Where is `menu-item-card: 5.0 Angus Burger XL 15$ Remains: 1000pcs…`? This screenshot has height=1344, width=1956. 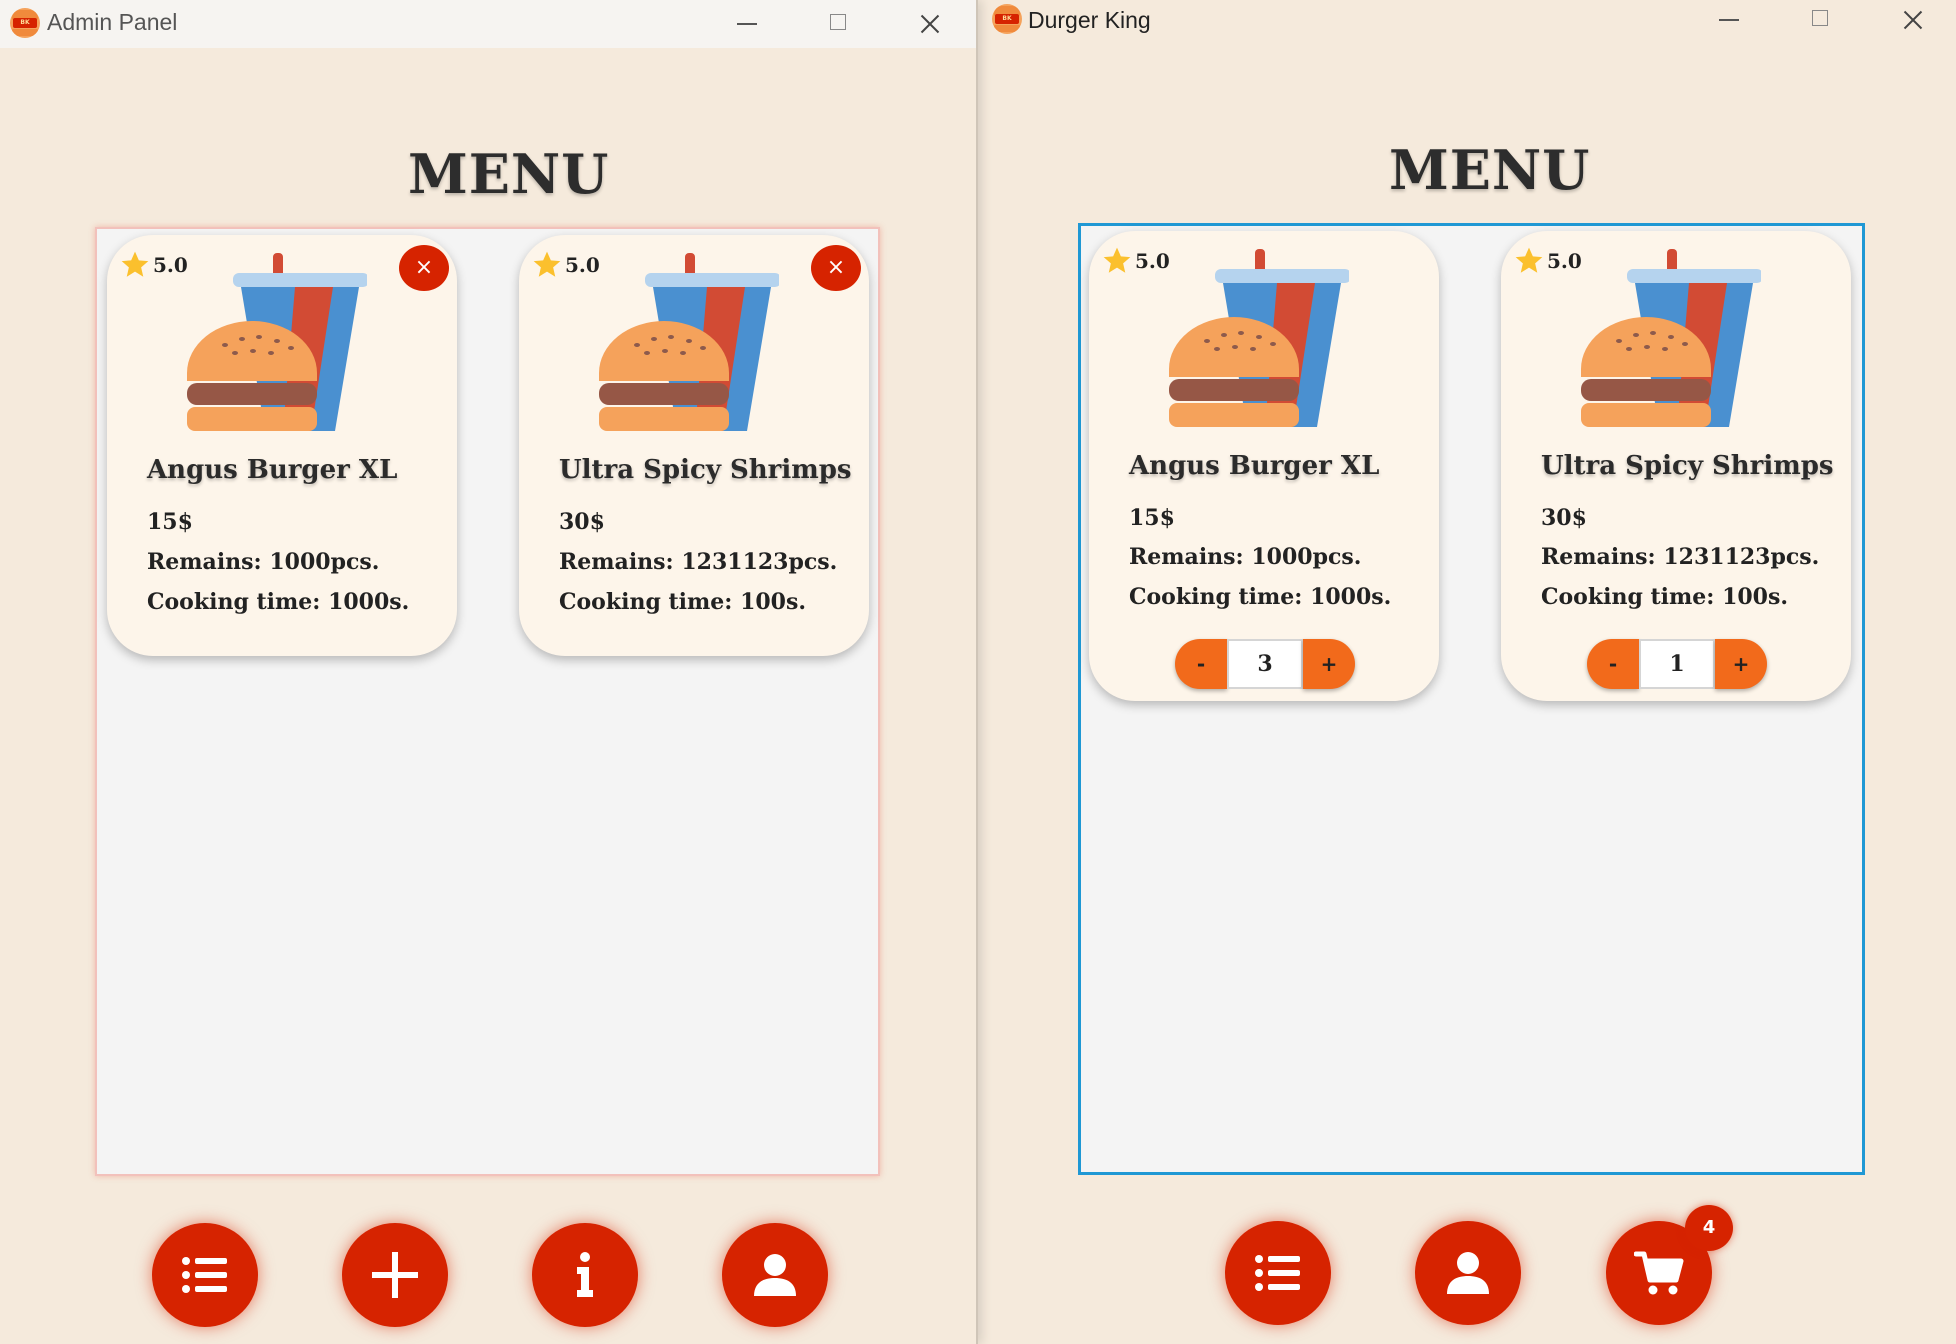 menu-item-card: 5.0 Angus Burger XL 15$ Remains: 1000pcs… is located at coordinates (1264, 466).